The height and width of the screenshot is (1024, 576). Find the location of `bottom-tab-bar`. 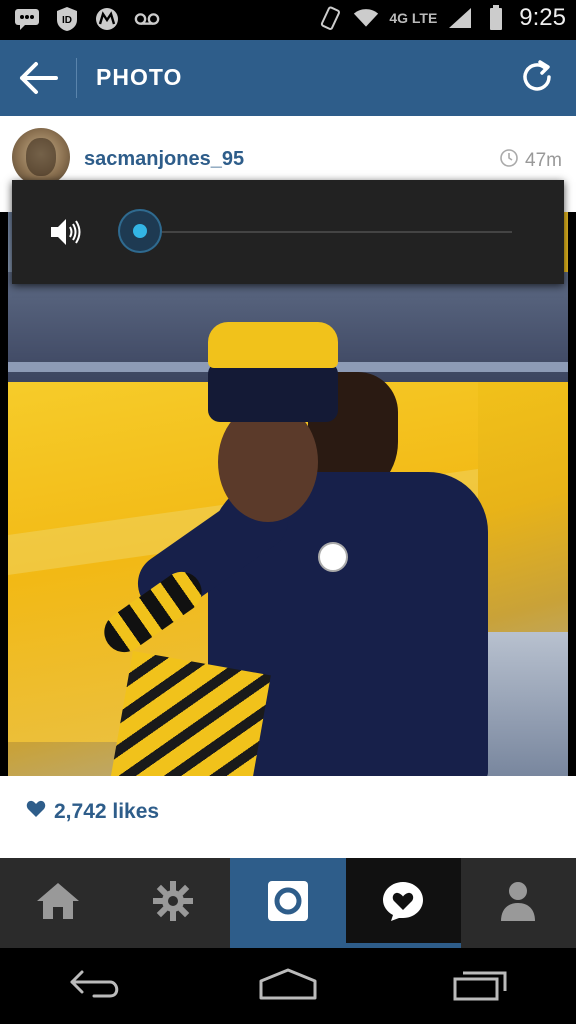

bottom-tab-bar is located at coordinates (288, 903).